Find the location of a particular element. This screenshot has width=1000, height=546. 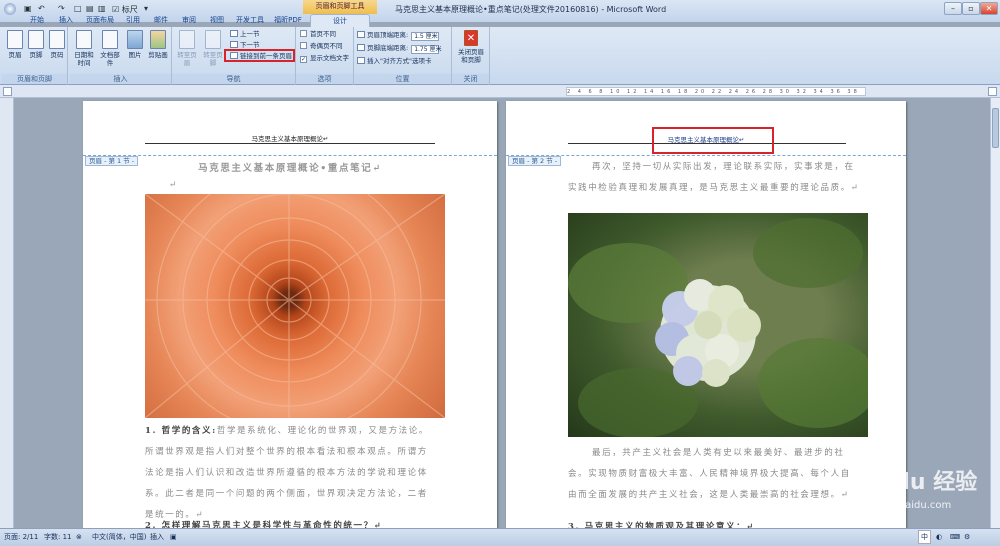

ribbon-tabs: 开始 插入 页面布局 引用 邮件 审阅 视图 开发工具 福昕PDF 设计 is located at coordinates (500, 20).